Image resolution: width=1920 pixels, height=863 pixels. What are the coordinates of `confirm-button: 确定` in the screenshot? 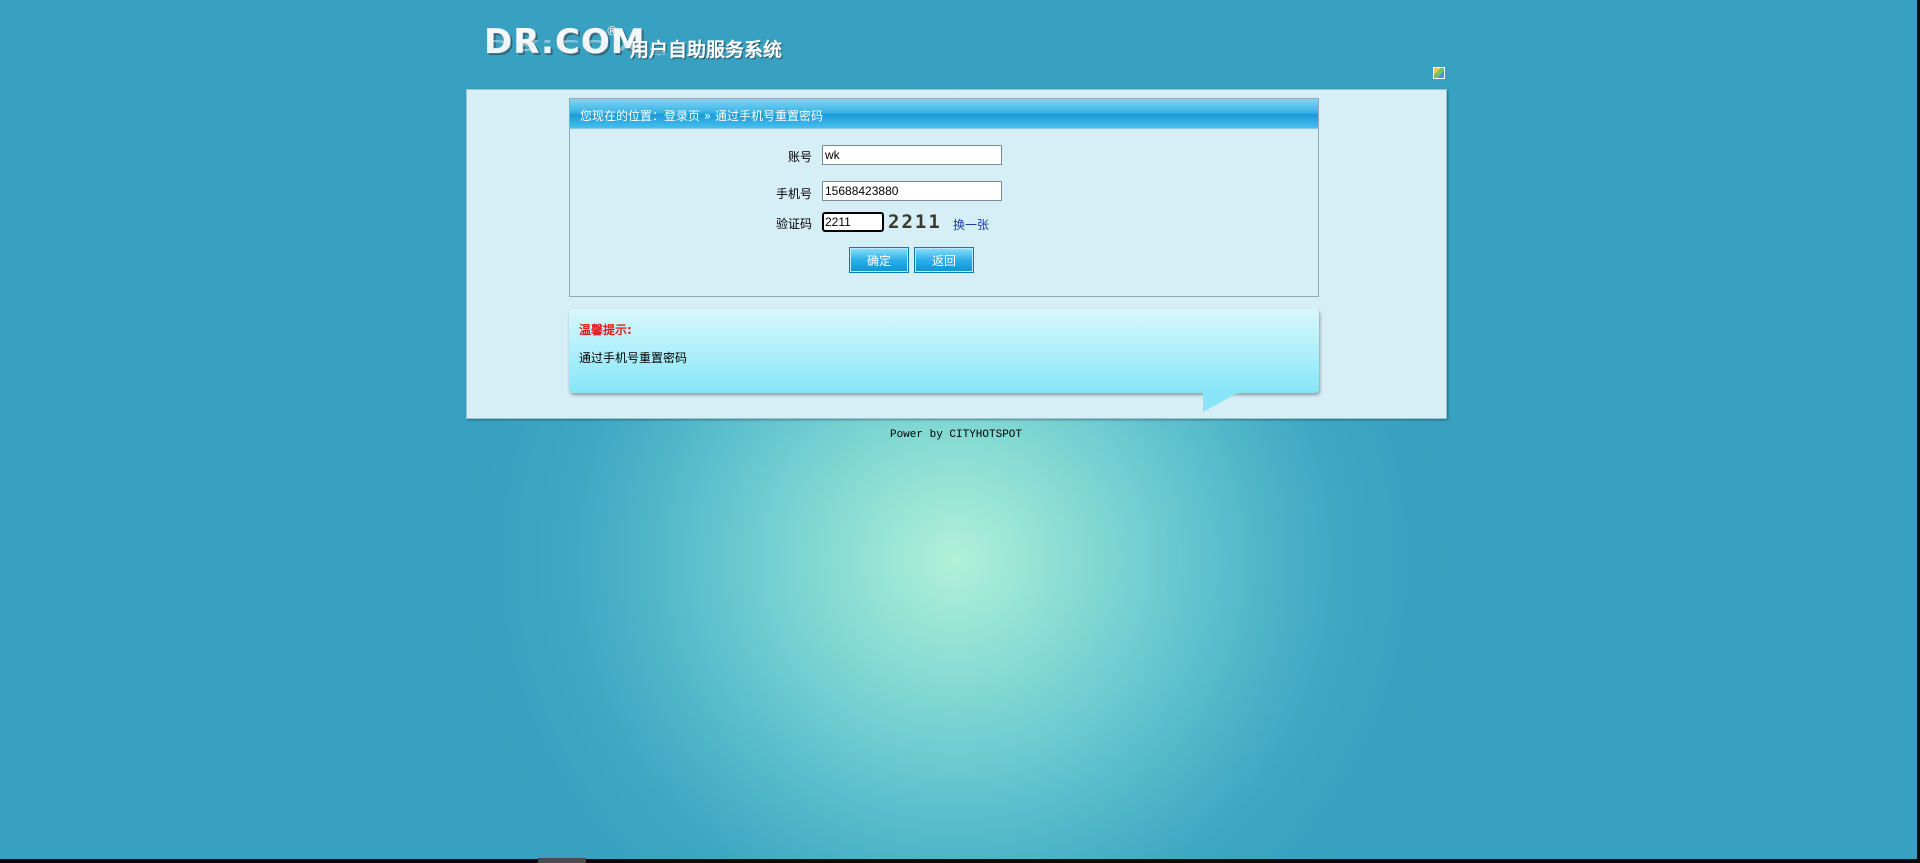 It's located at (879, 260).